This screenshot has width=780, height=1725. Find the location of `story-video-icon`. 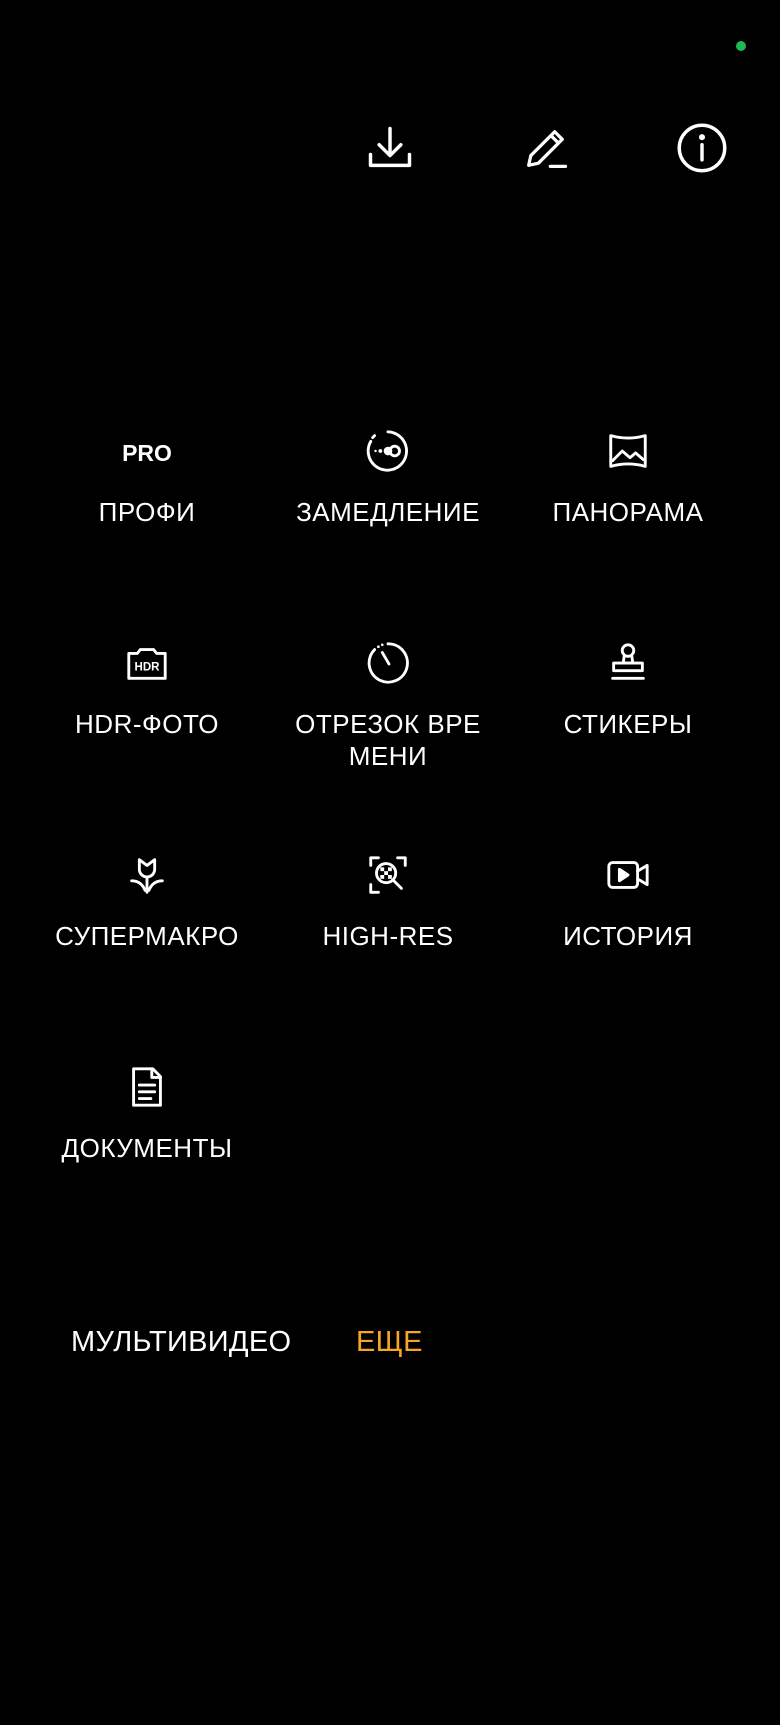

story-video-icon is located at coordinates (628, 877).